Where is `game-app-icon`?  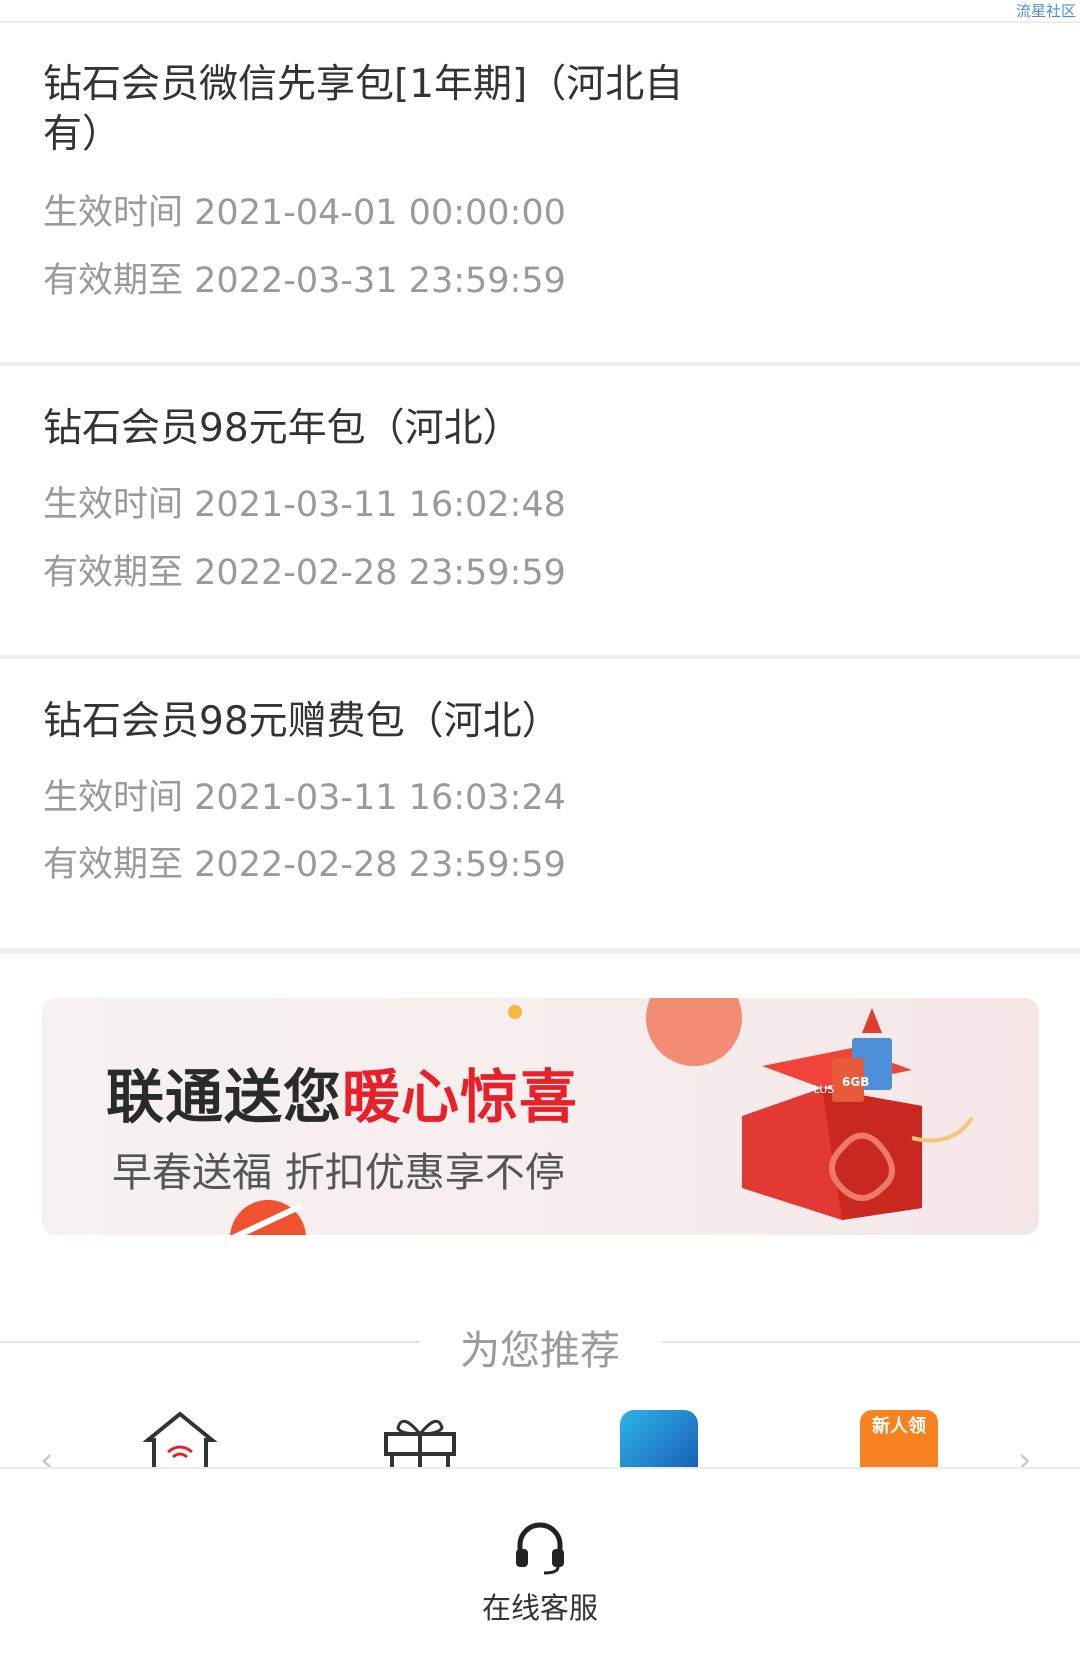 game-app-icon is located at coordinates (660, 1440).